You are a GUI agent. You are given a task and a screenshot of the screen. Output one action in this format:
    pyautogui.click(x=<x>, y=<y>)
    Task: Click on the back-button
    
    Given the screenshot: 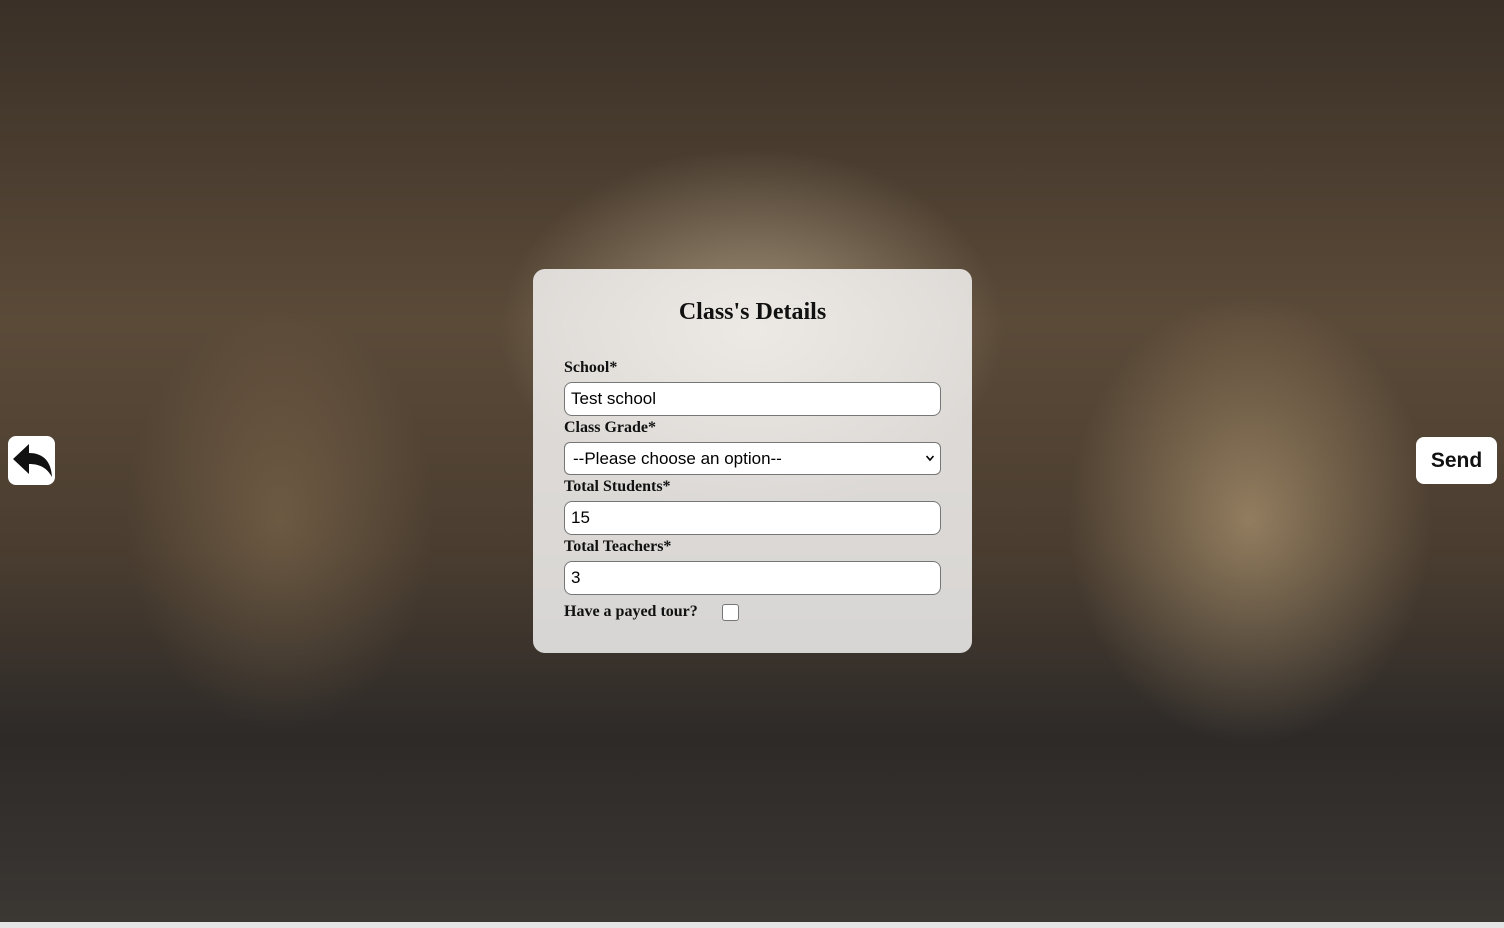 What is the action you would take?
    pyautogui.click(x=31, y=460)
    